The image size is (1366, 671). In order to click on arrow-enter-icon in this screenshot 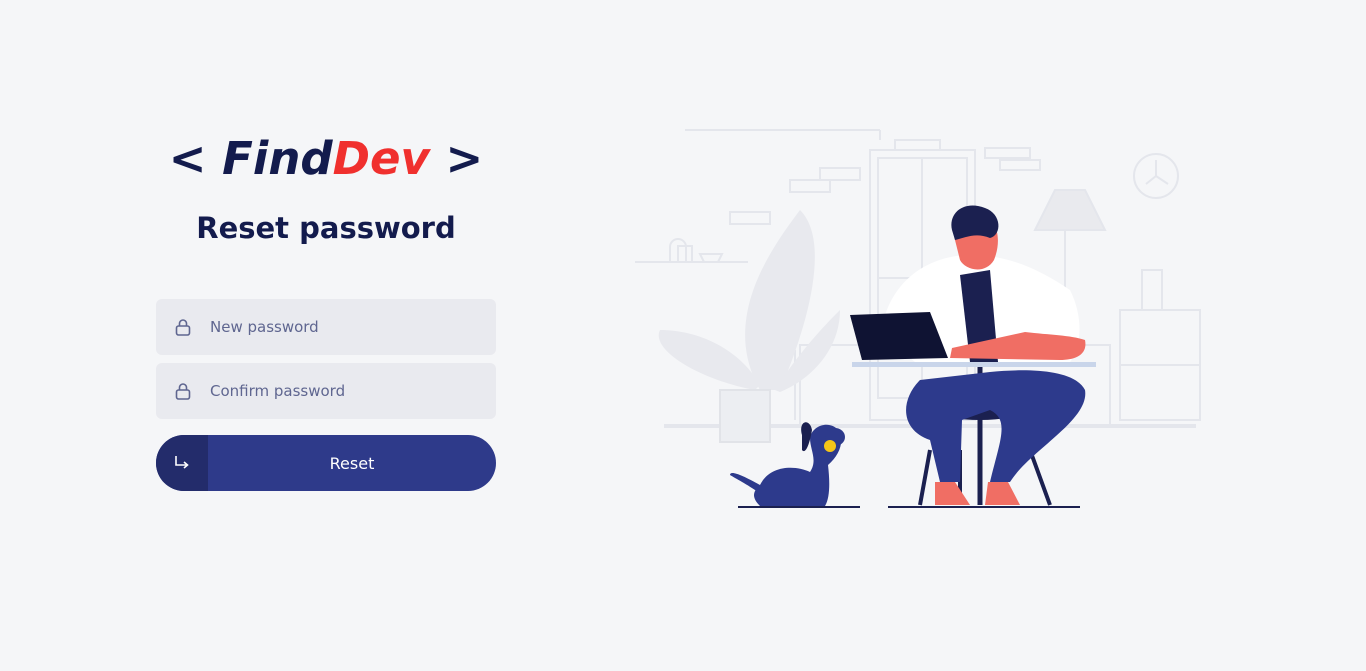, I will do `click(182, 463)`.